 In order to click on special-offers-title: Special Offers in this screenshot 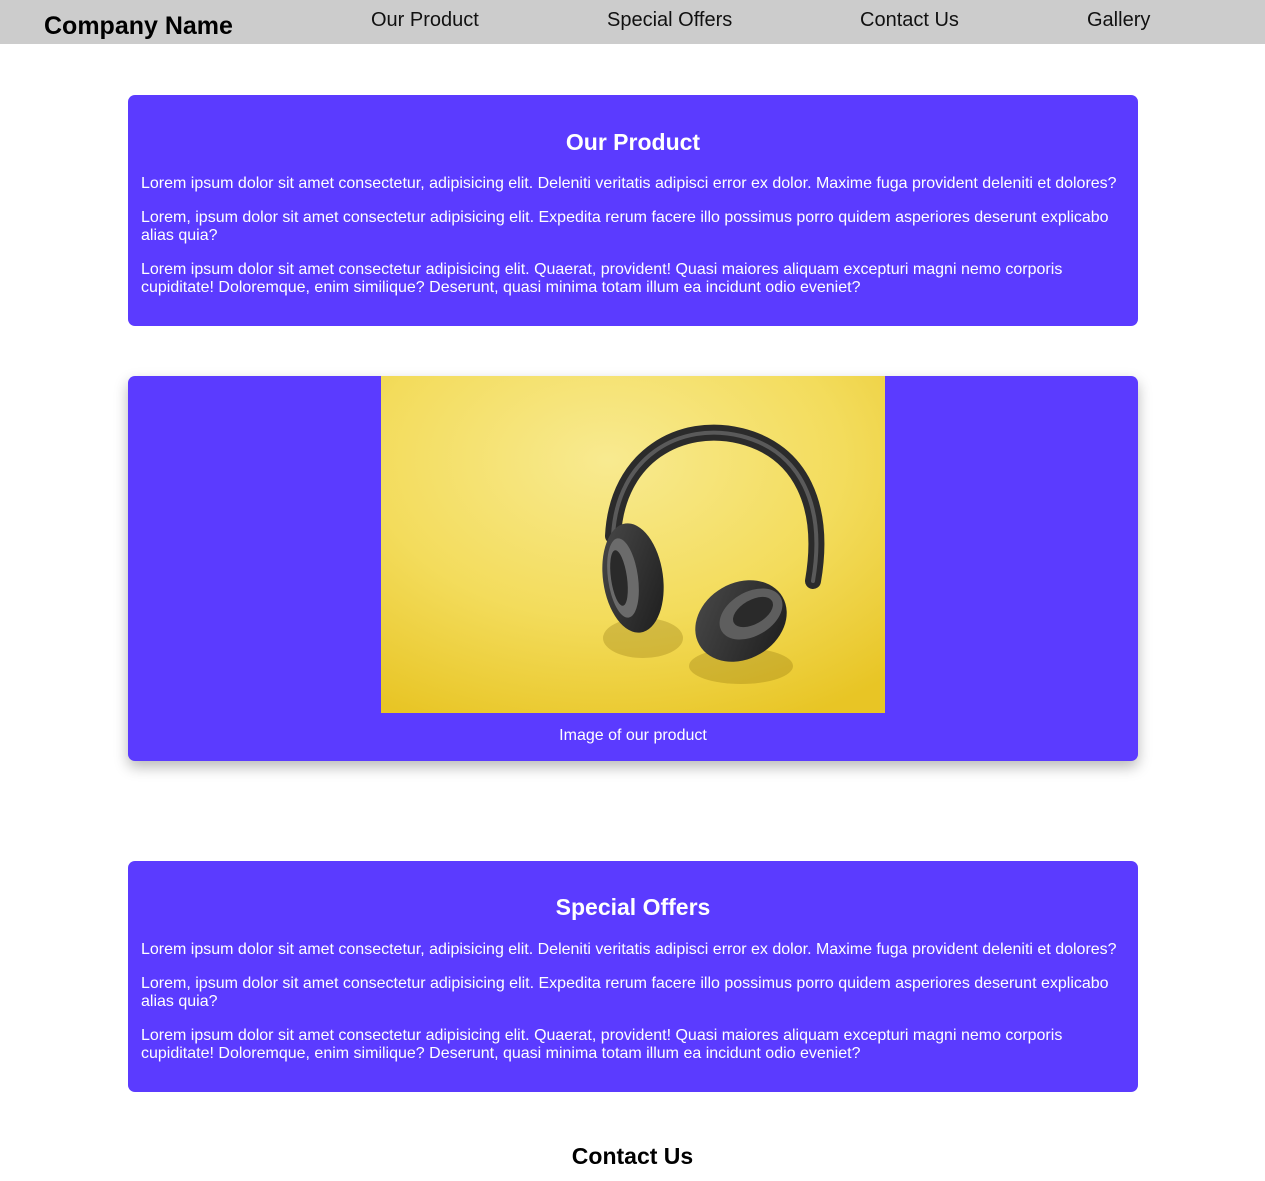, I will do `click(633, 907)`.